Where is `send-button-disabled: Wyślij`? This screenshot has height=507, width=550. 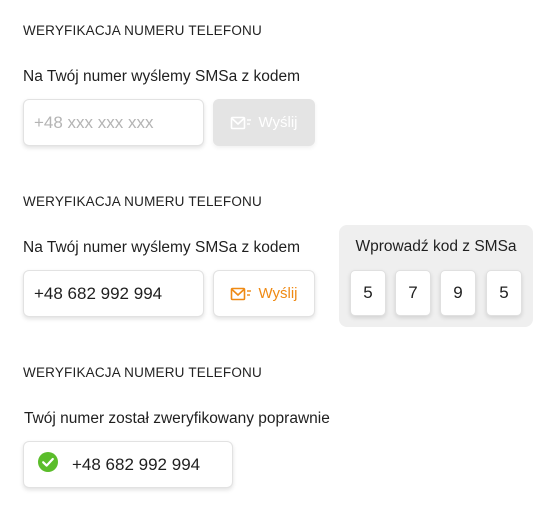 send-button-disabled: Wyślij is located at coordinates (264, 122).